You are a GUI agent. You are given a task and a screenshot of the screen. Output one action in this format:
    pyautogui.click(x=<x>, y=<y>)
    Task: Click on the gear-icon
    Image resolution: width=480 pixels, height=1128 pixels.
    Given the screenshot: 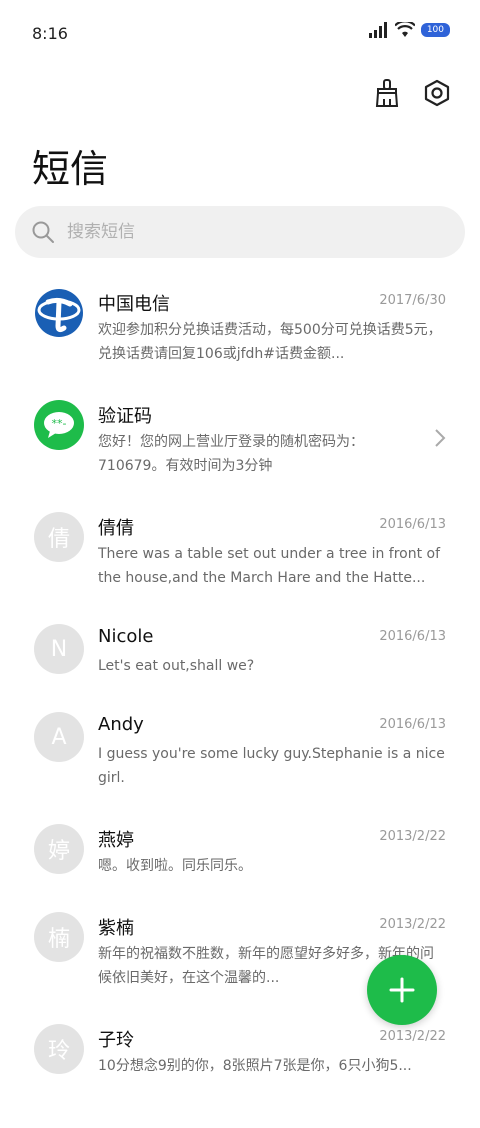 What is the action you would take?
    pyautogui.click(x=437, y=93)
    